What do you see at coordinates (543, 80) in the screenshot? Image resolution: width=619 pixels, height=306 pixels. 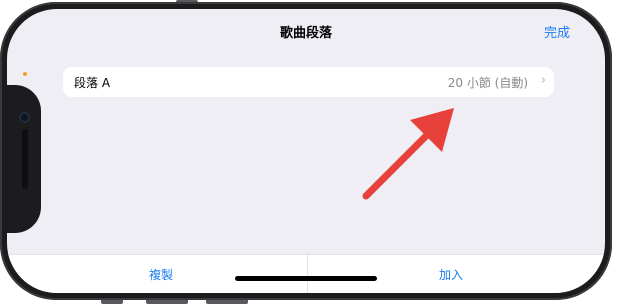 I see `chevron-right-icon: ›` at bounding box center [543, 80].